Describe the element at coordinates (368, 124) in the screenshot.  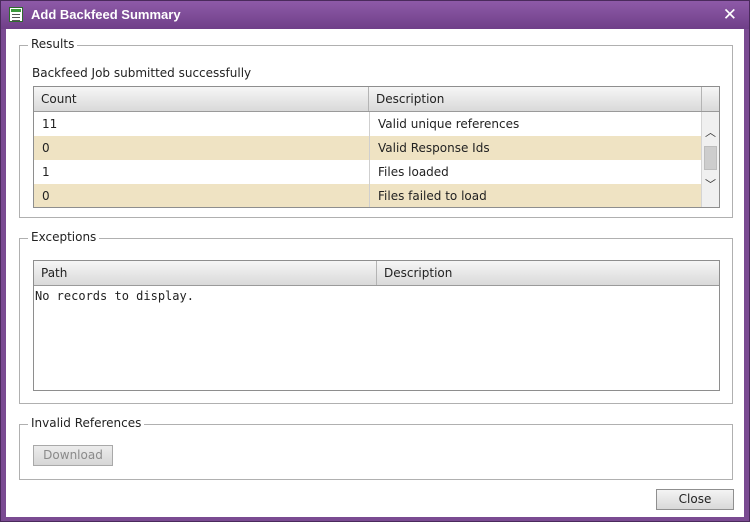
I see `table-row: 11 Valid unique references` at that location.